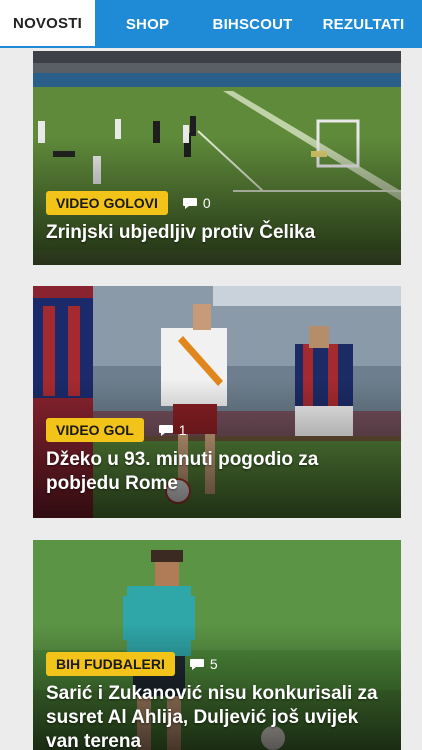 Image resolution: width=422 pixels, height=750 pixels. I want to click on tab-shop: SHOP, so click(147, 24).